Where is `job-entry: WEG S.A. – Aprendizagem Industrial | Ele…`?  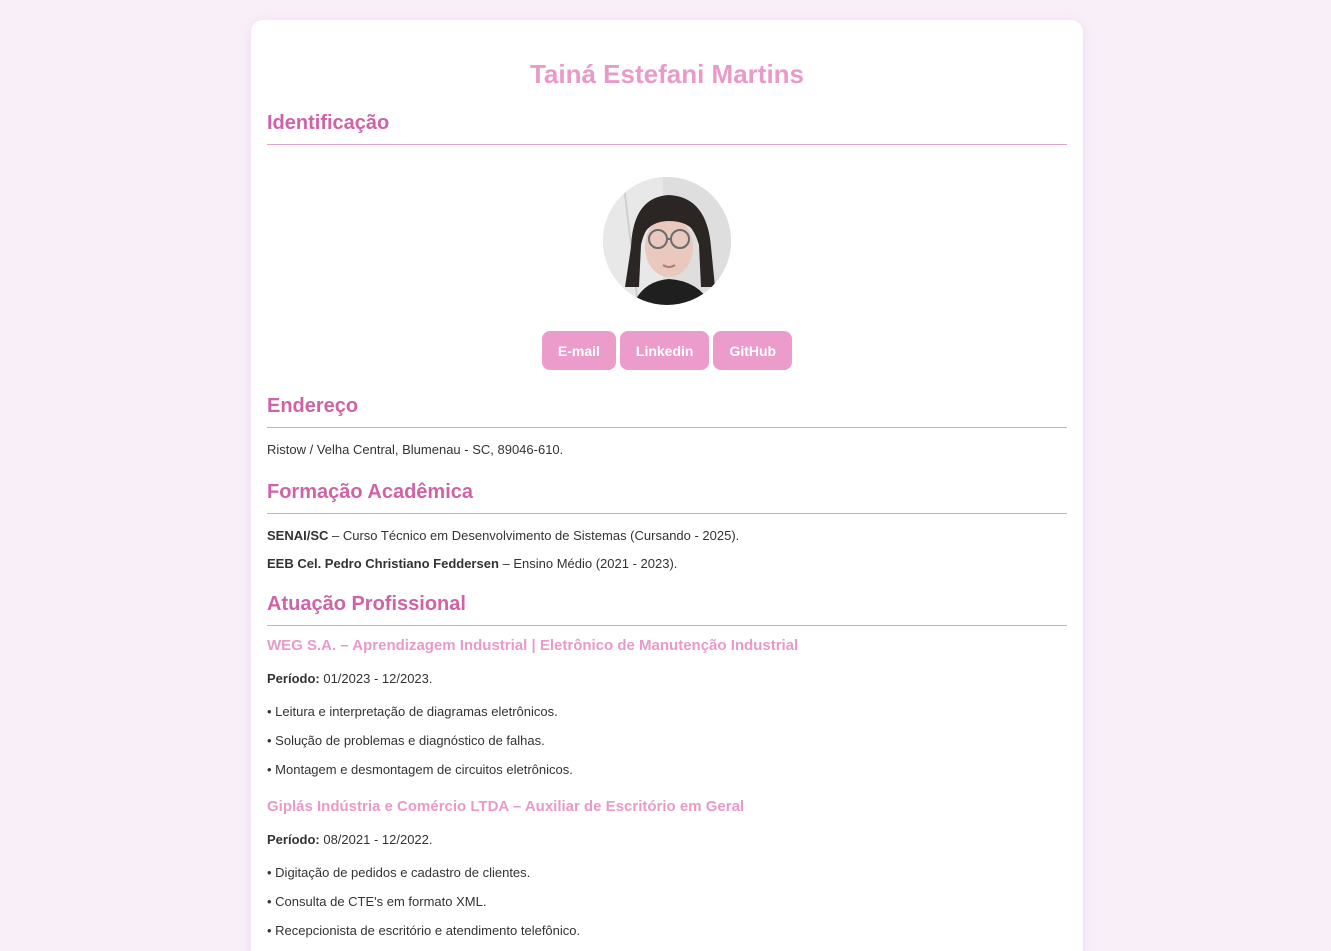 job-entry: WEG S.A. – Aprendizagem Industrial | Ele… is located at coordinates (667, 707).